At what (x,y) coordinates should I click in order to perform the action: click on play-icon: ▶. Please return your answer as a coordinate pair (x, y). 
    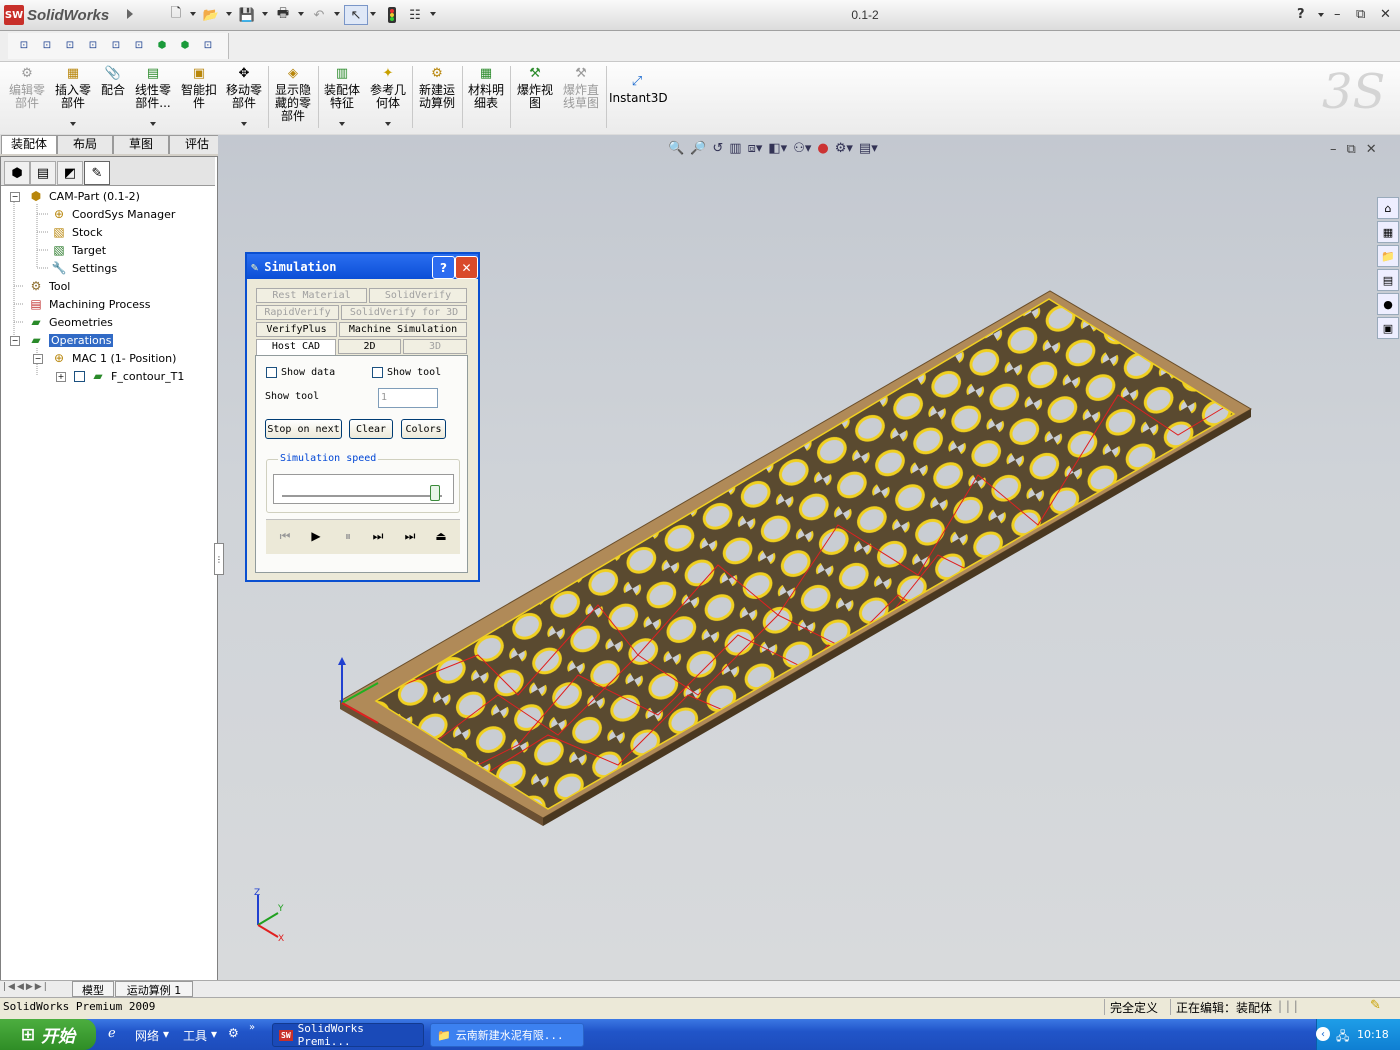
    Looking at the image, I should click on (316, 536).